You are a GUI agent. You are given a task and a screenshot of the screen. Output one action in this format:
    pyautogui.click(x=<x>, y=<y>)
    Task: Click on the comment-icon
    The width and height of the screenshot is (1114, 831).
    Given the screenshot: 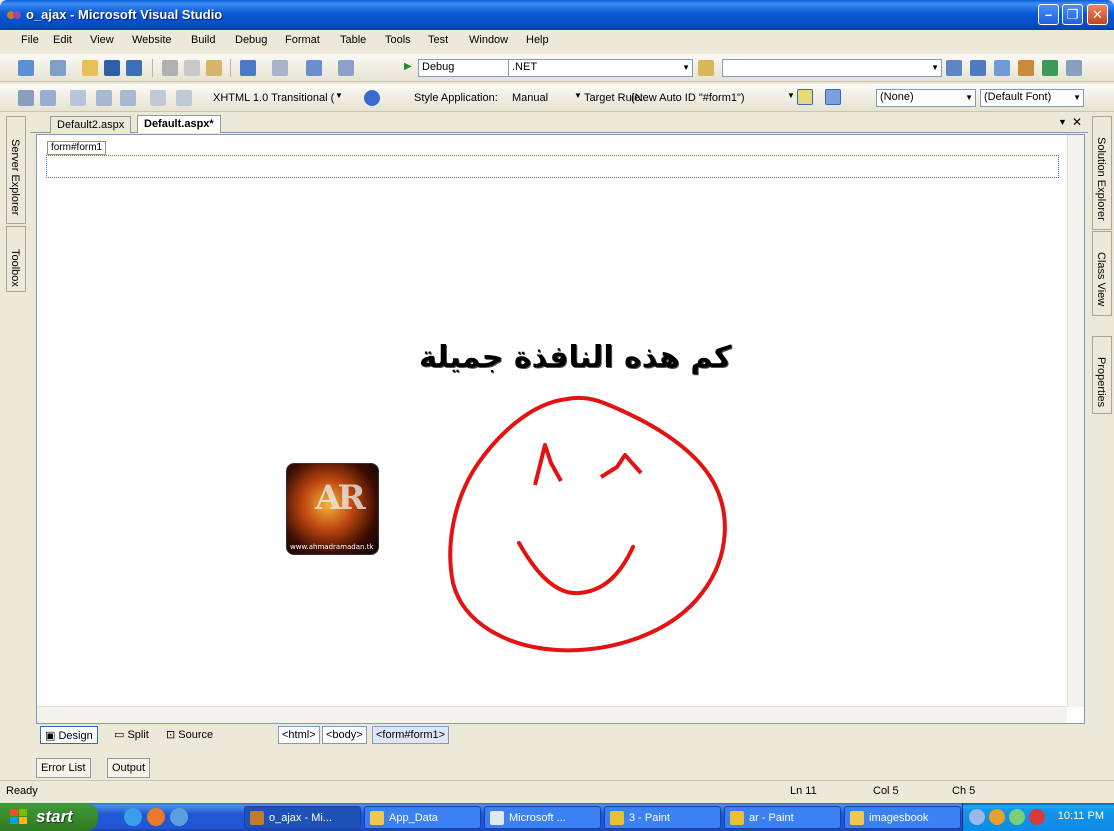 What is the action you would take?
    pyautogui.click(x=158, y=98)
    